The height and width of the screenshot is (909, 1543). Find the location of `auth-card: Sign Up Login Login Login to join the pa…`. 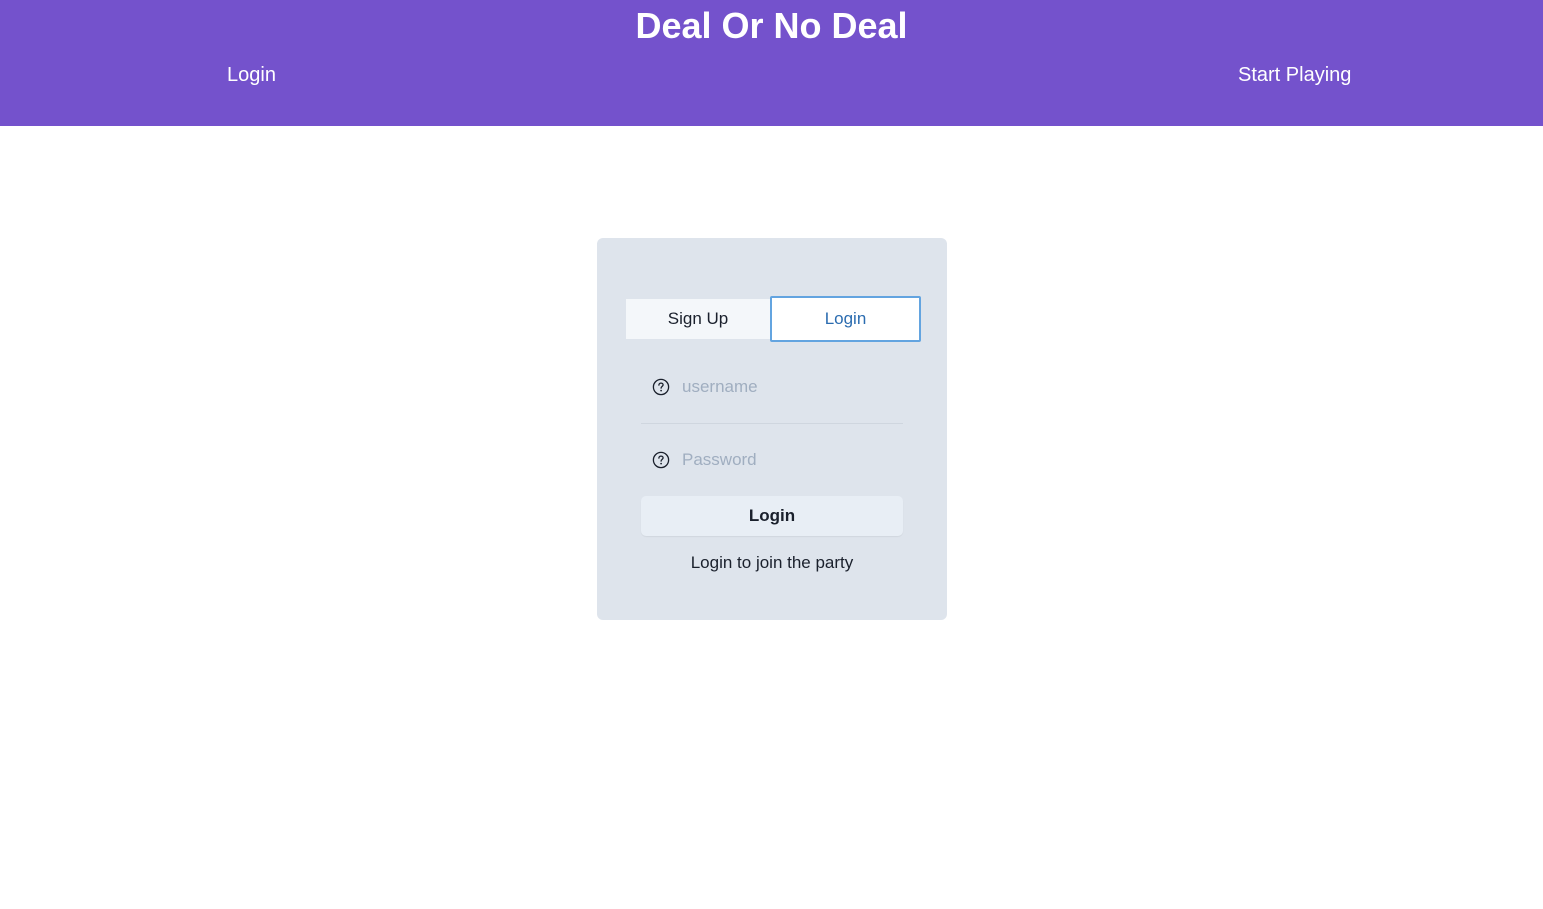

auth-card: Sign Up Login Login Login to join the pa… is located at coordinates (772, 429).